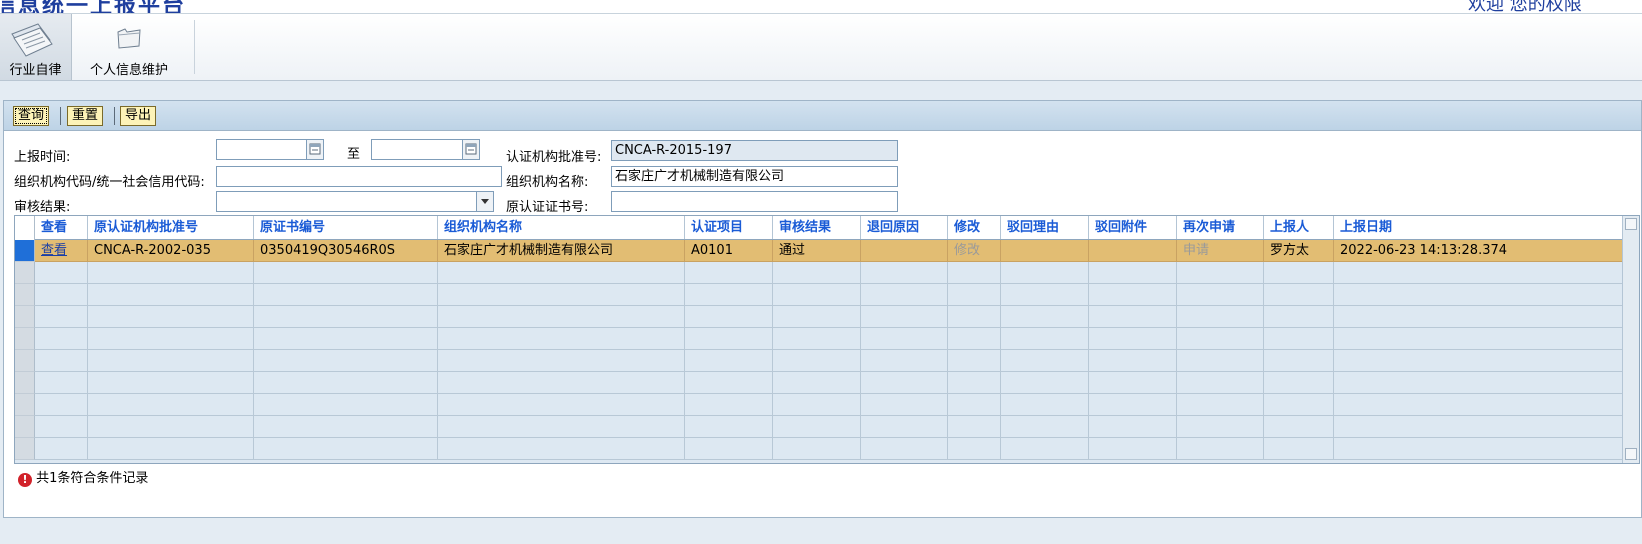  What do you see at coordinates (92, 478) in the screenshot?
I see `status-text: 共1条符合条件记录` at bounding box center [92, 478].